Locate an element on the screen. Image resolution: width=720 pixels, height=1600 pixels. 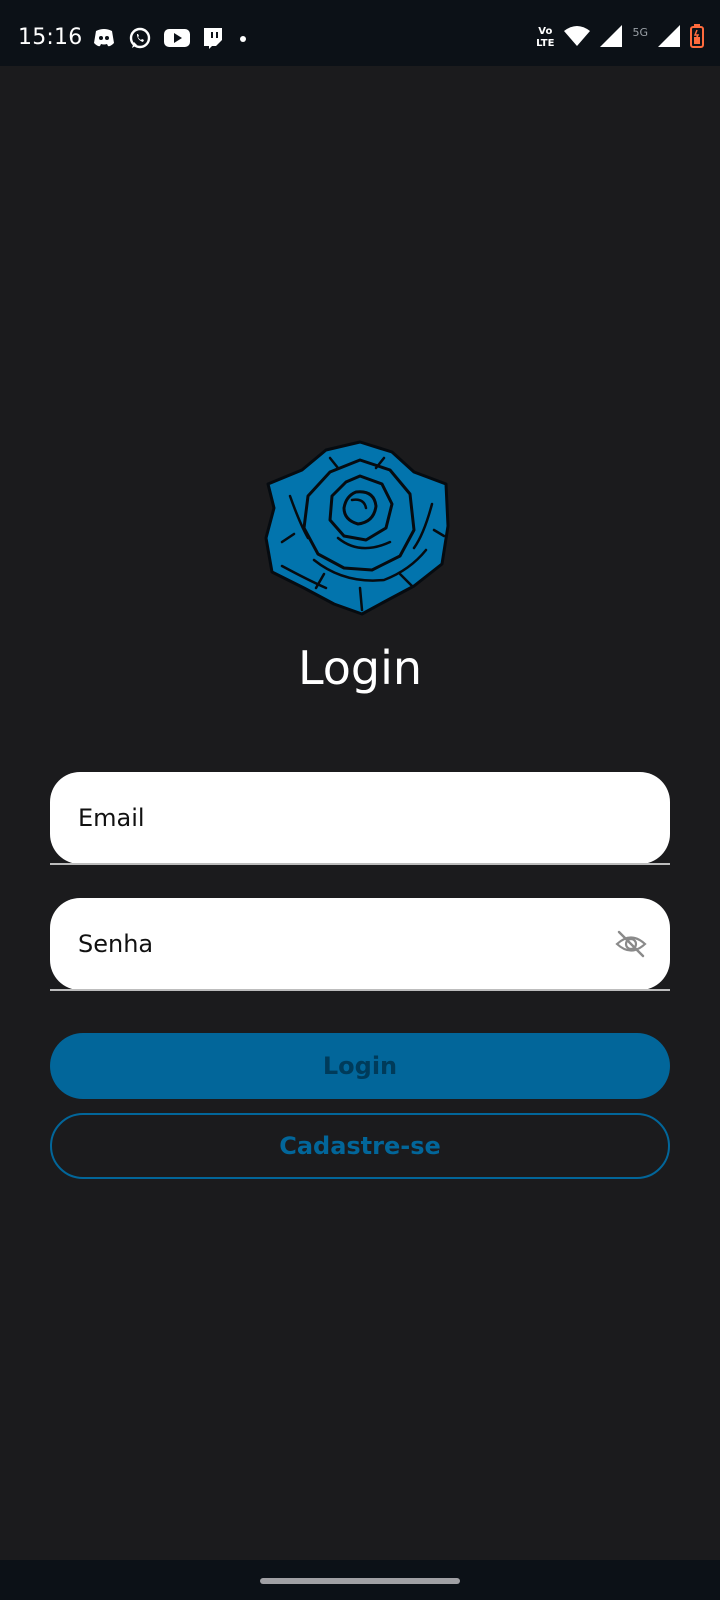
battery-icon is located at coordinates (697, 38).